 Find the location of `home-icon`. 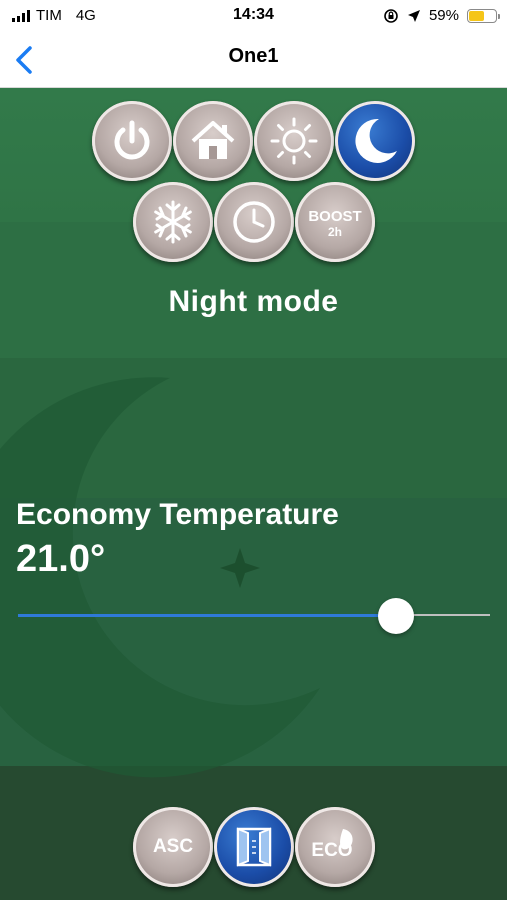

home-icon is located at coordinates (213, 140).